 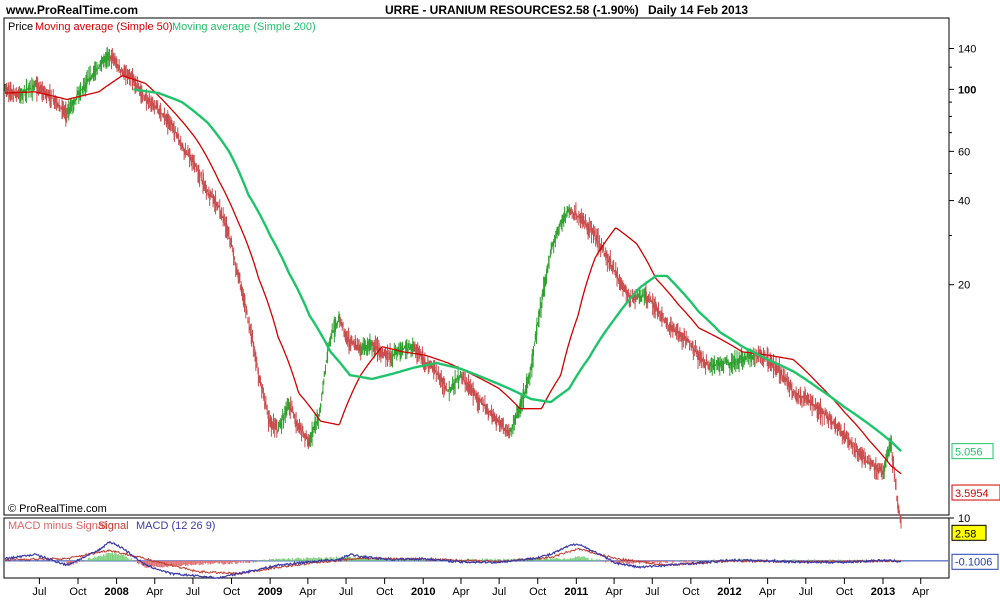 What do you see at coordinates (116, 592) in the screenshot?
I see `x-tick-label: 2008` at bounding box center [116, 592].